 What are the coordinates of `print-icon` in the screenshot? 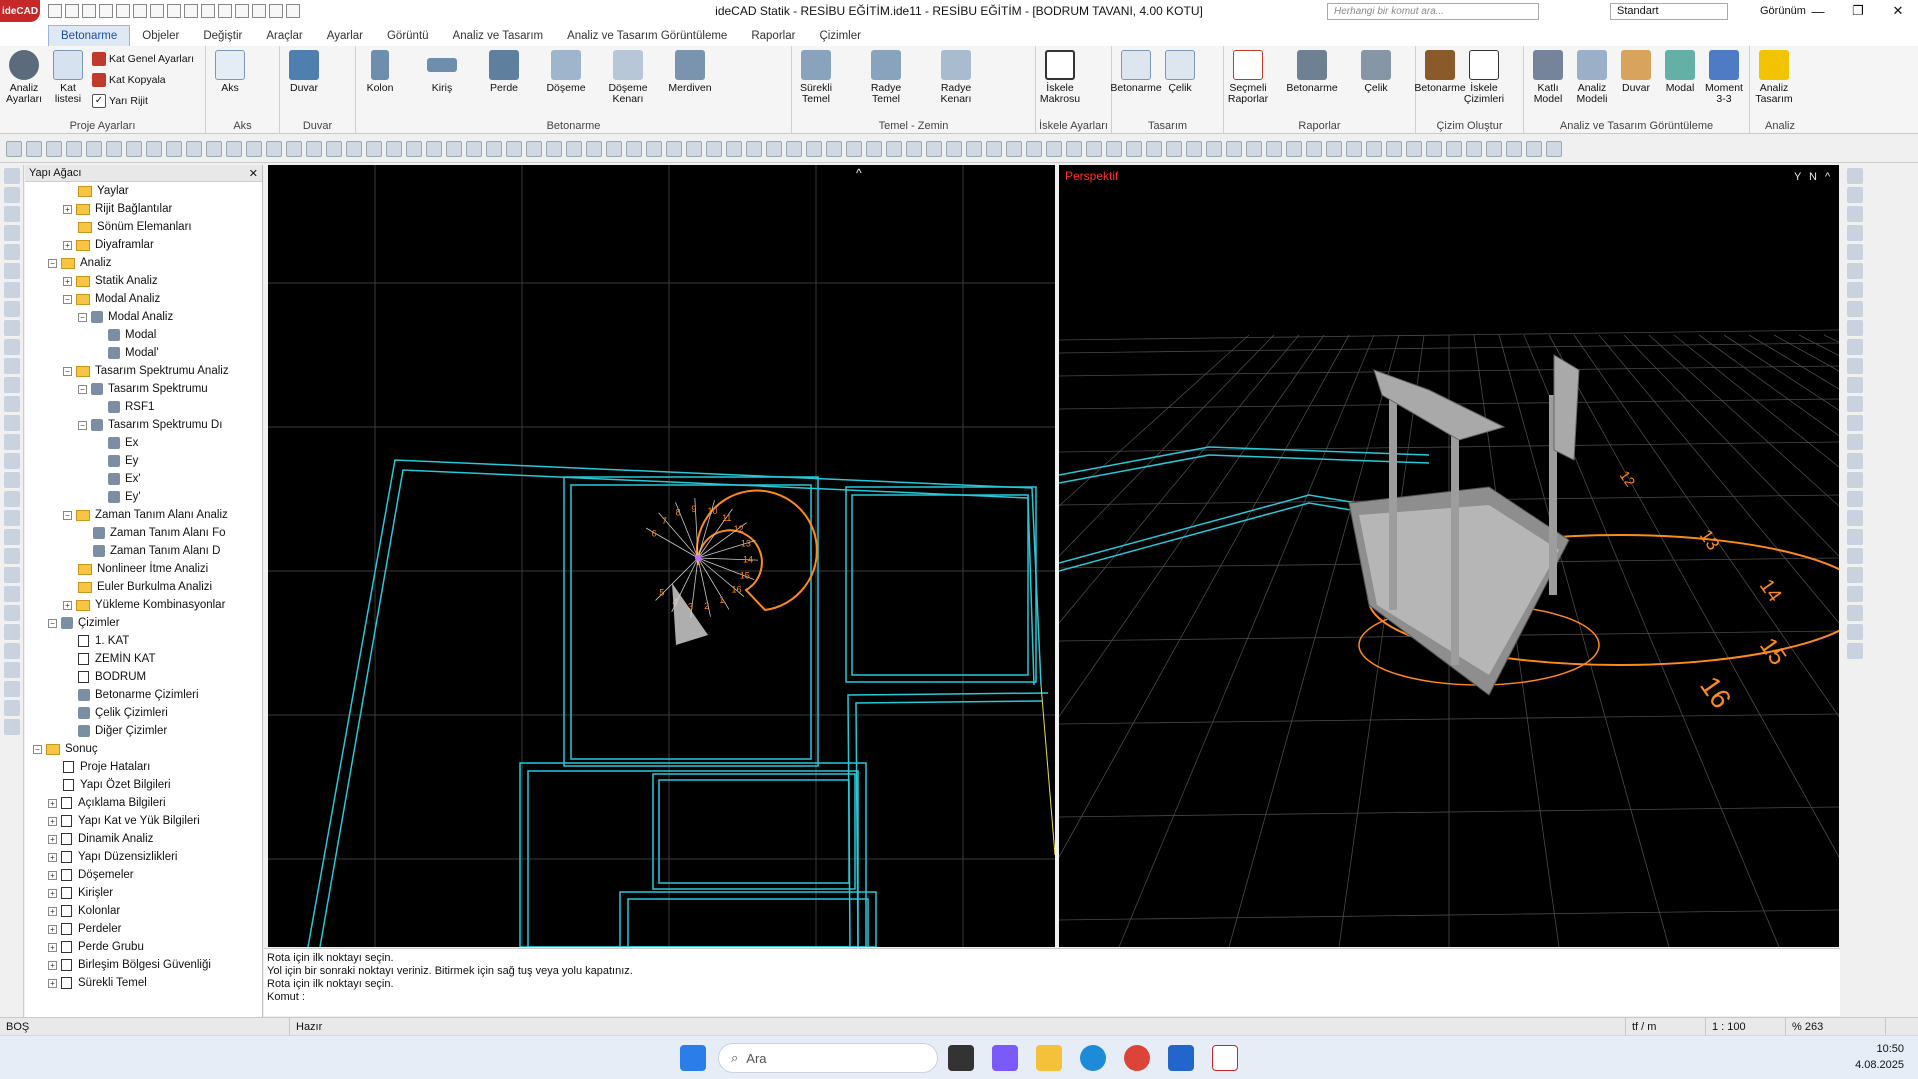 It's located at (157, 11).